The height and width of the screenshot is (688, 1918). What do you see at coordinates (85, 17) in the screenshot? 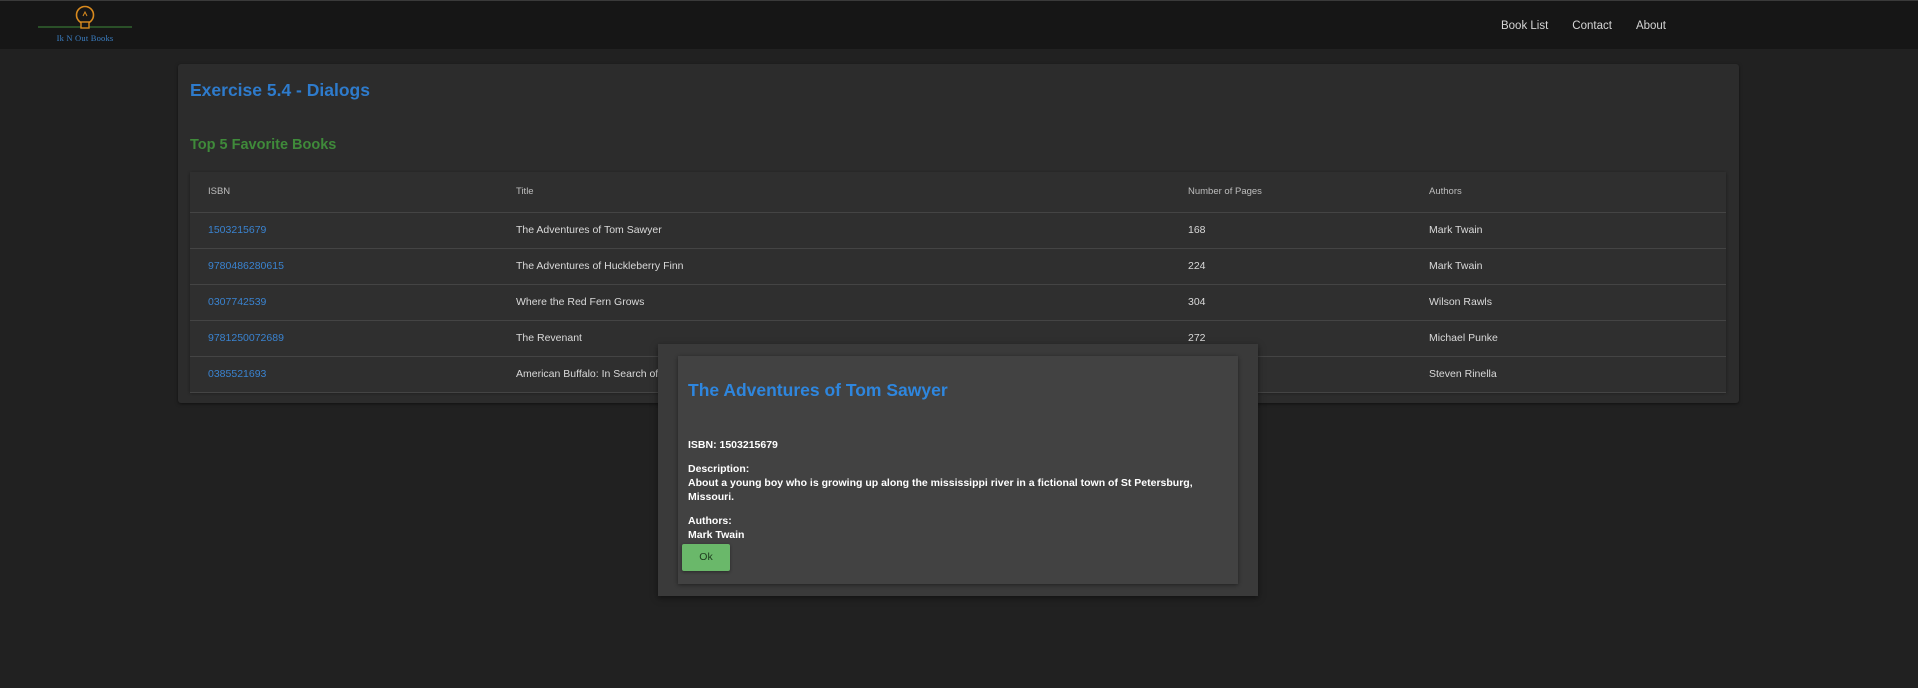
I see `lightbulb-icon` at bounding box center [85, 17].